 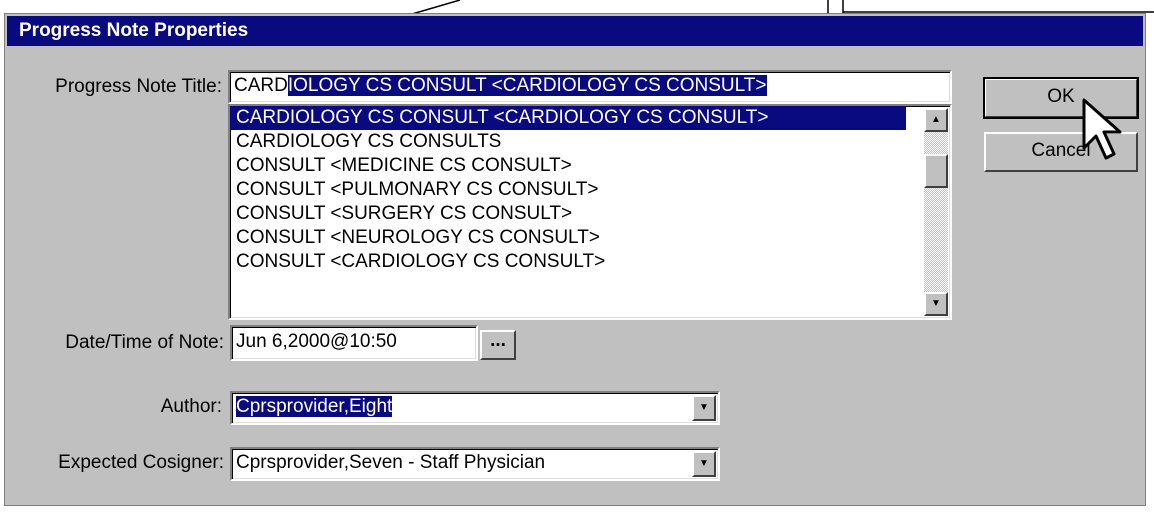 I want to click on list-item: CONSULT <SURGERY CS CONSULT>, so click(x=568, y=214).